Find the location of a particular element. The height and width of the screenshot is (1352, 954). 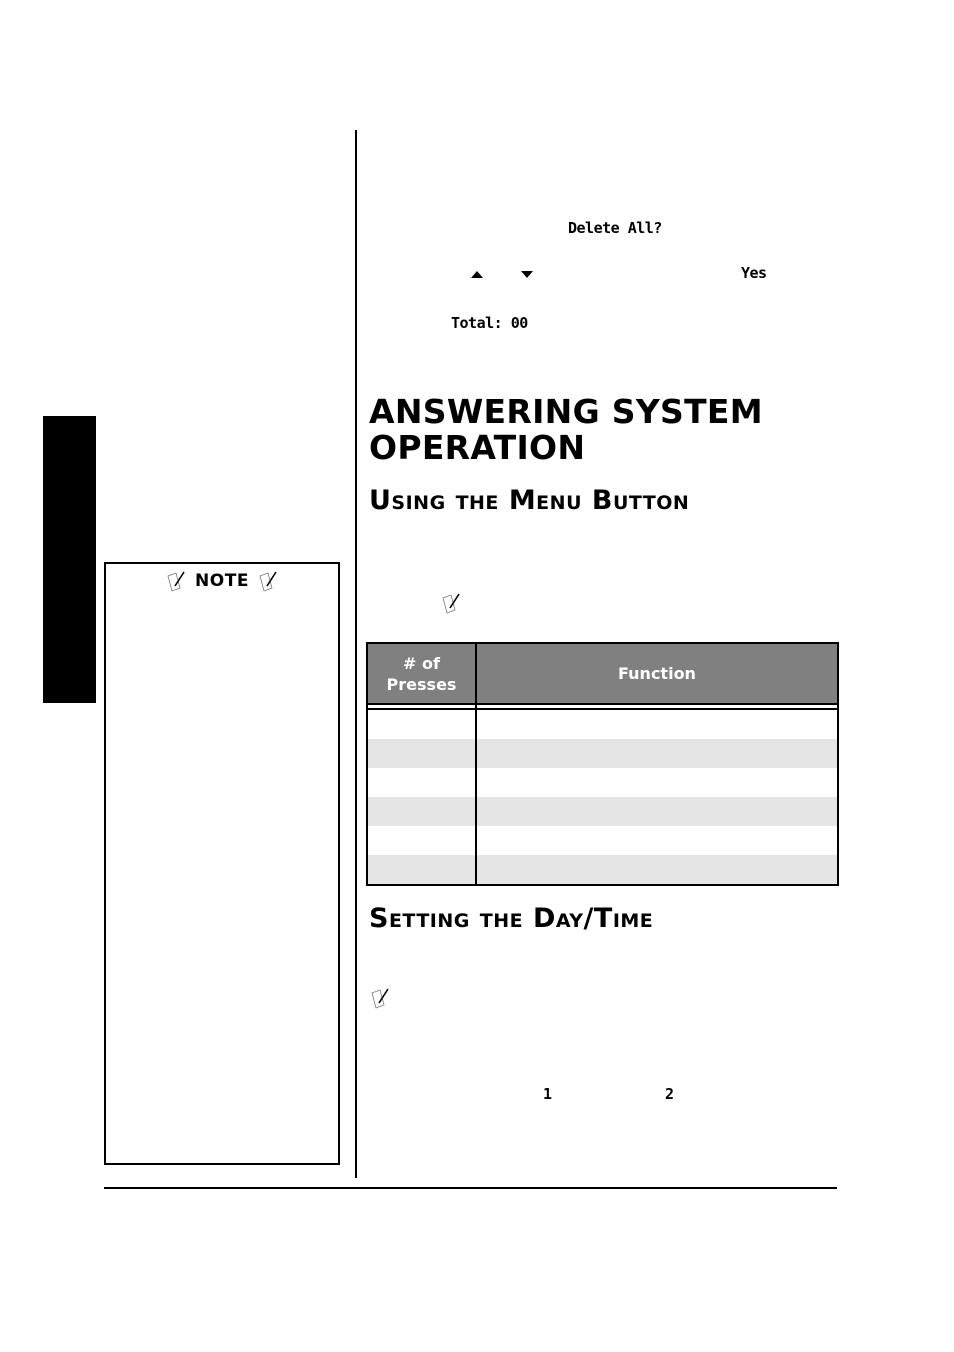

up-arrow-icon is located at coordinates (477, 274).